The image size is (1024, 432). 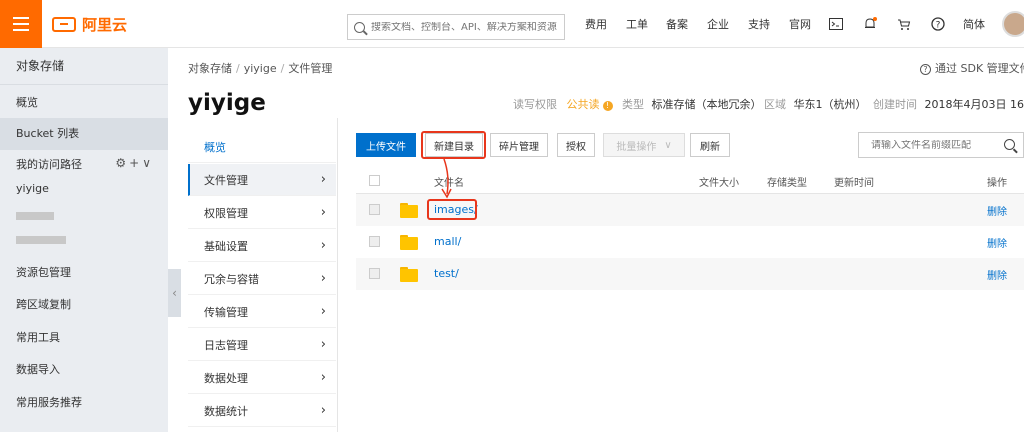 I want to click on tab-statistics: 数据统计 ›, so click(x=262, y=411).